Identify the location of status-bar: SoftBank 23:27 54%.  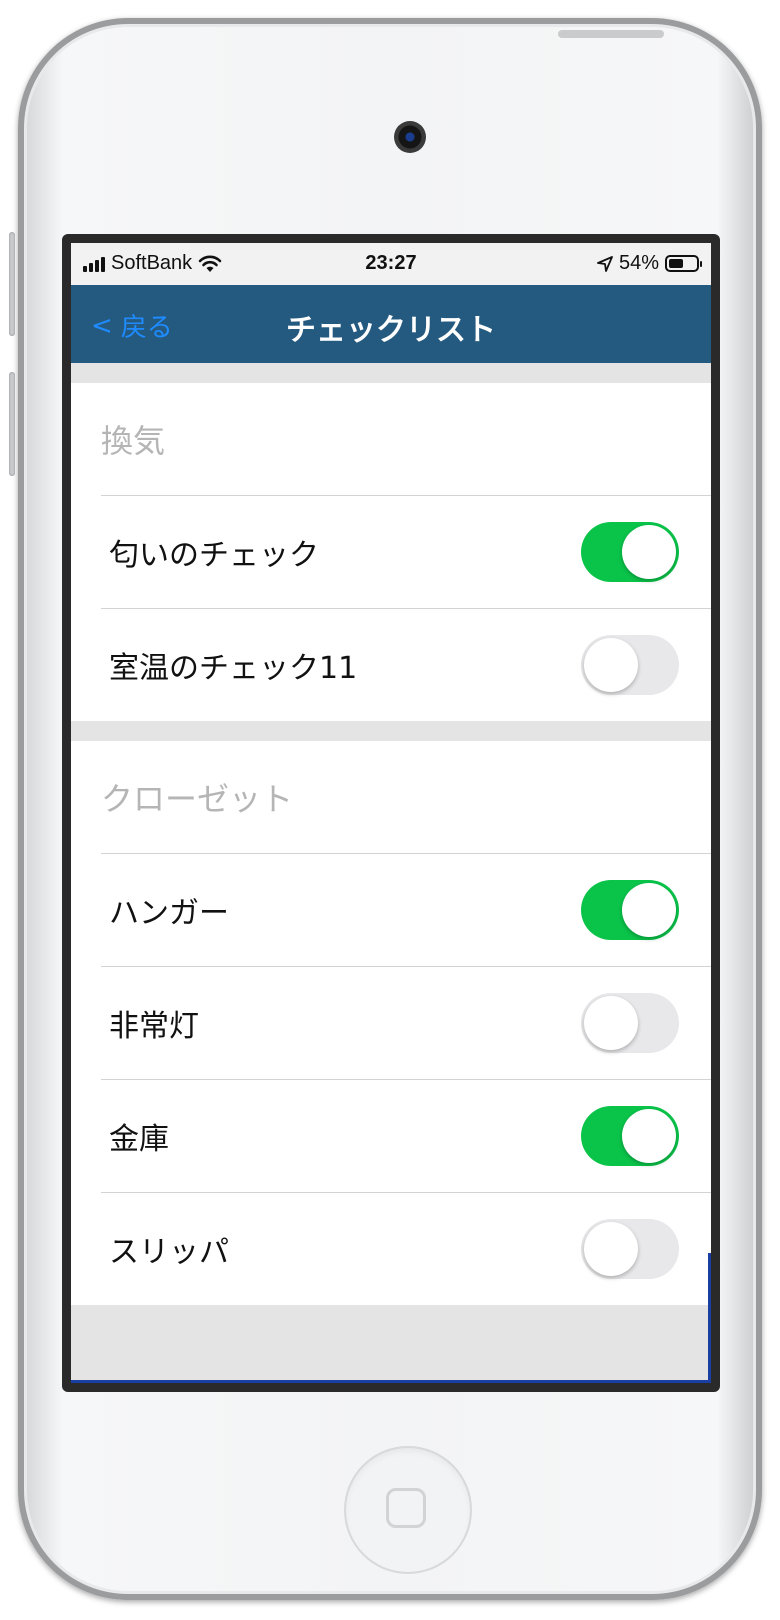
(391, 264).